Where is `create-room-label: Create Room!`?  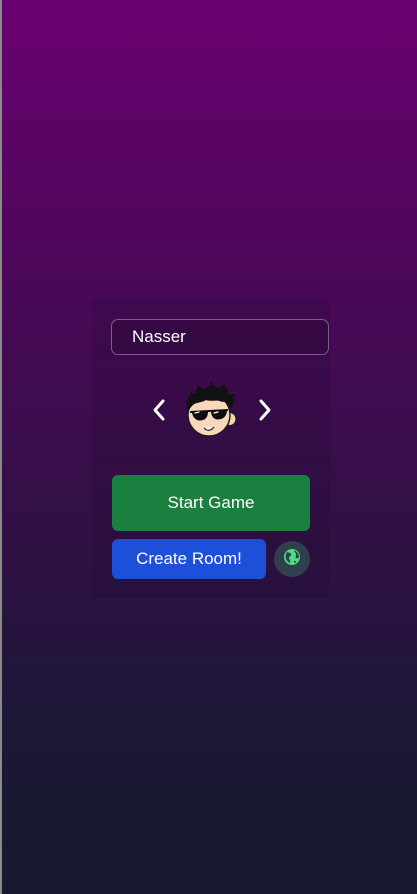 create-room-label: Create Room! is located at coordinates (189, 558).